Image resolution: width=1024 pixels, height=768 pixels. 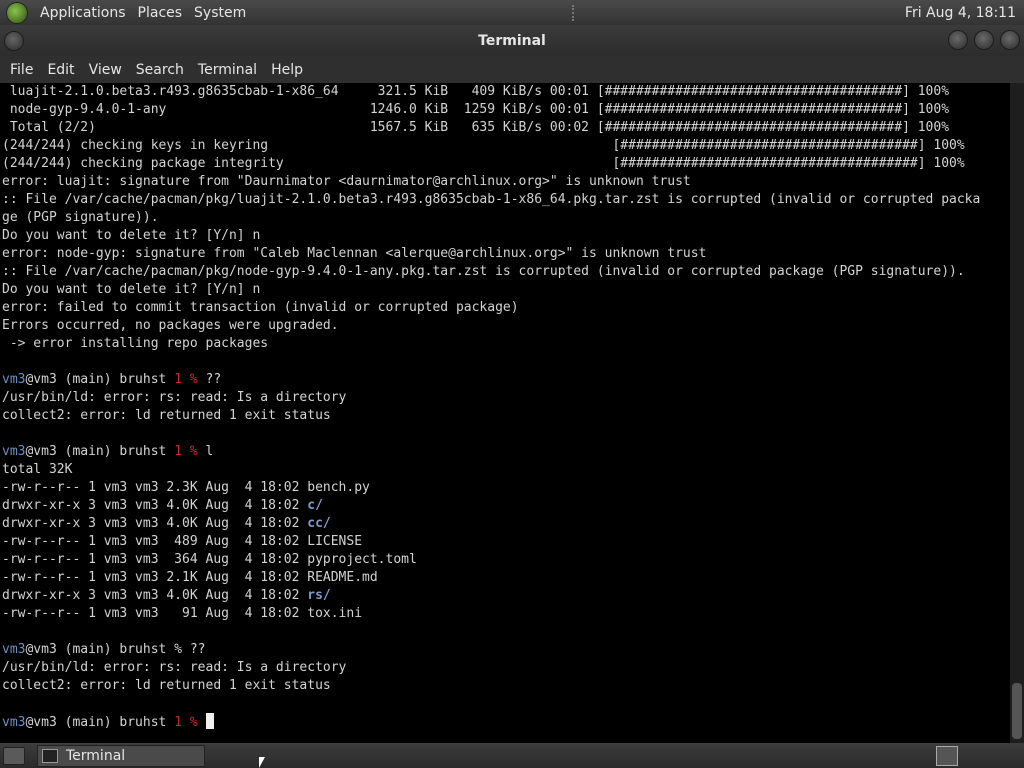 I want to click on terminal-line: vm3@vm3 (main) bruhst 1 % l, so click(x=505, y=452).